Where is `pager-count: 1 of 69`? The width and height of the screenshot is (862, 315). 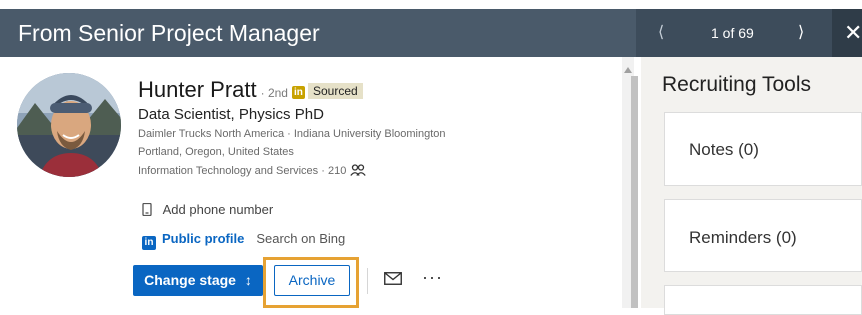
pager-count: 1 of 69 is located at coordinates (732, 33).